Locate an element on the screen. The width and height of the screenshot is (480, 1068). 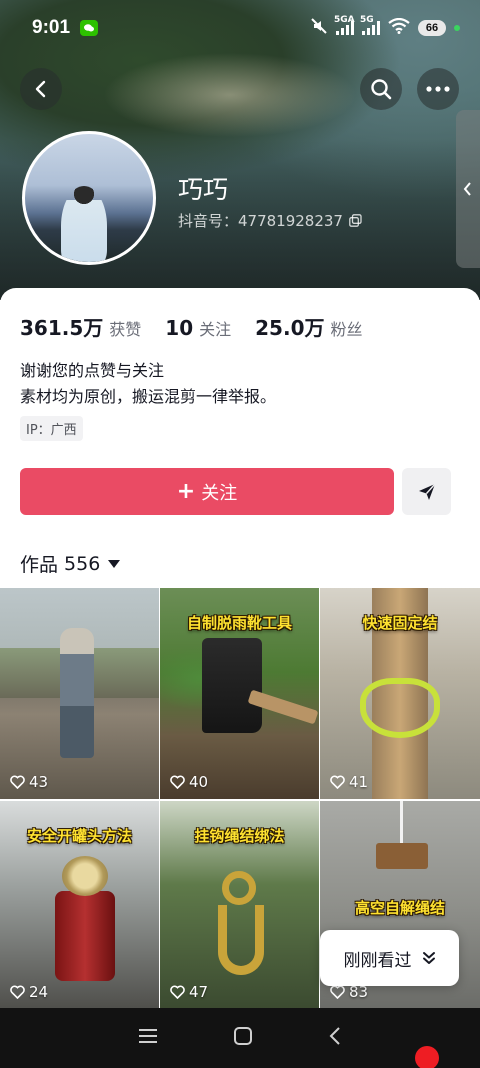
video-tile-likes-count: 41 is located at coordinates (359, 782).